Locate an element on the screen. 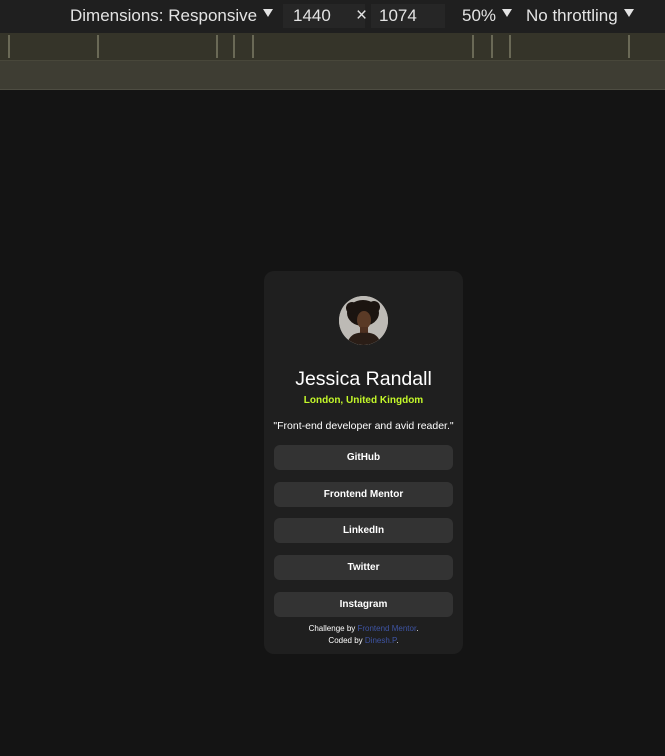  width-input: 1440 is located at coordinates (324, 16).